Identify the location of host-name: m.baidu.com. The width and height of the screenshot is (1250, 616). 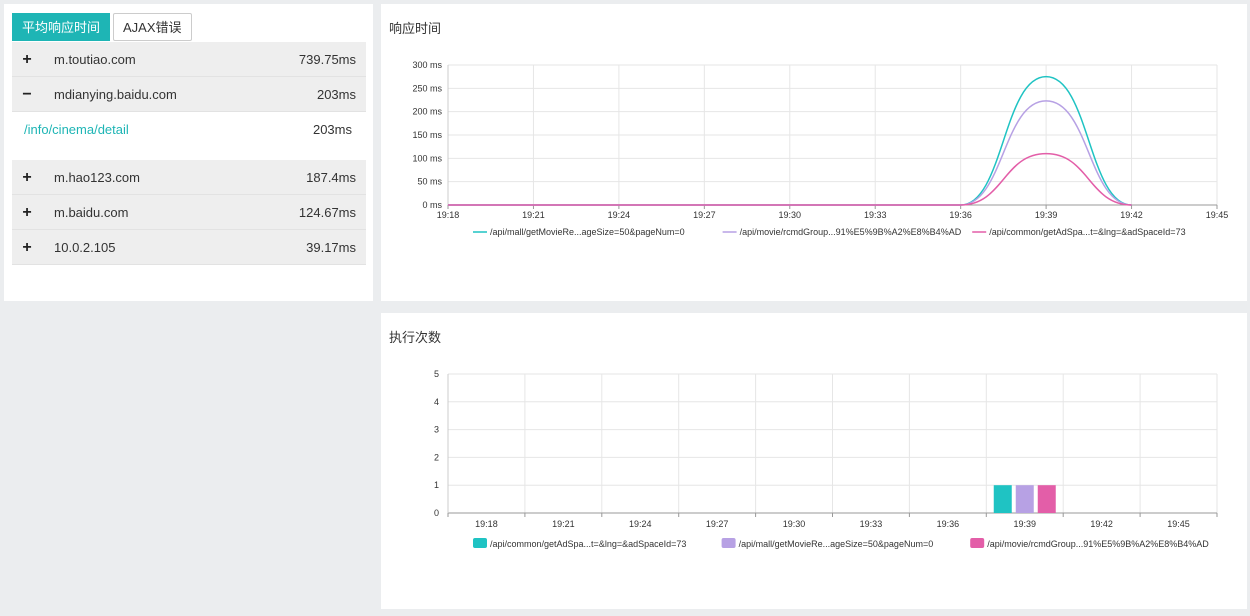
(91, 212).